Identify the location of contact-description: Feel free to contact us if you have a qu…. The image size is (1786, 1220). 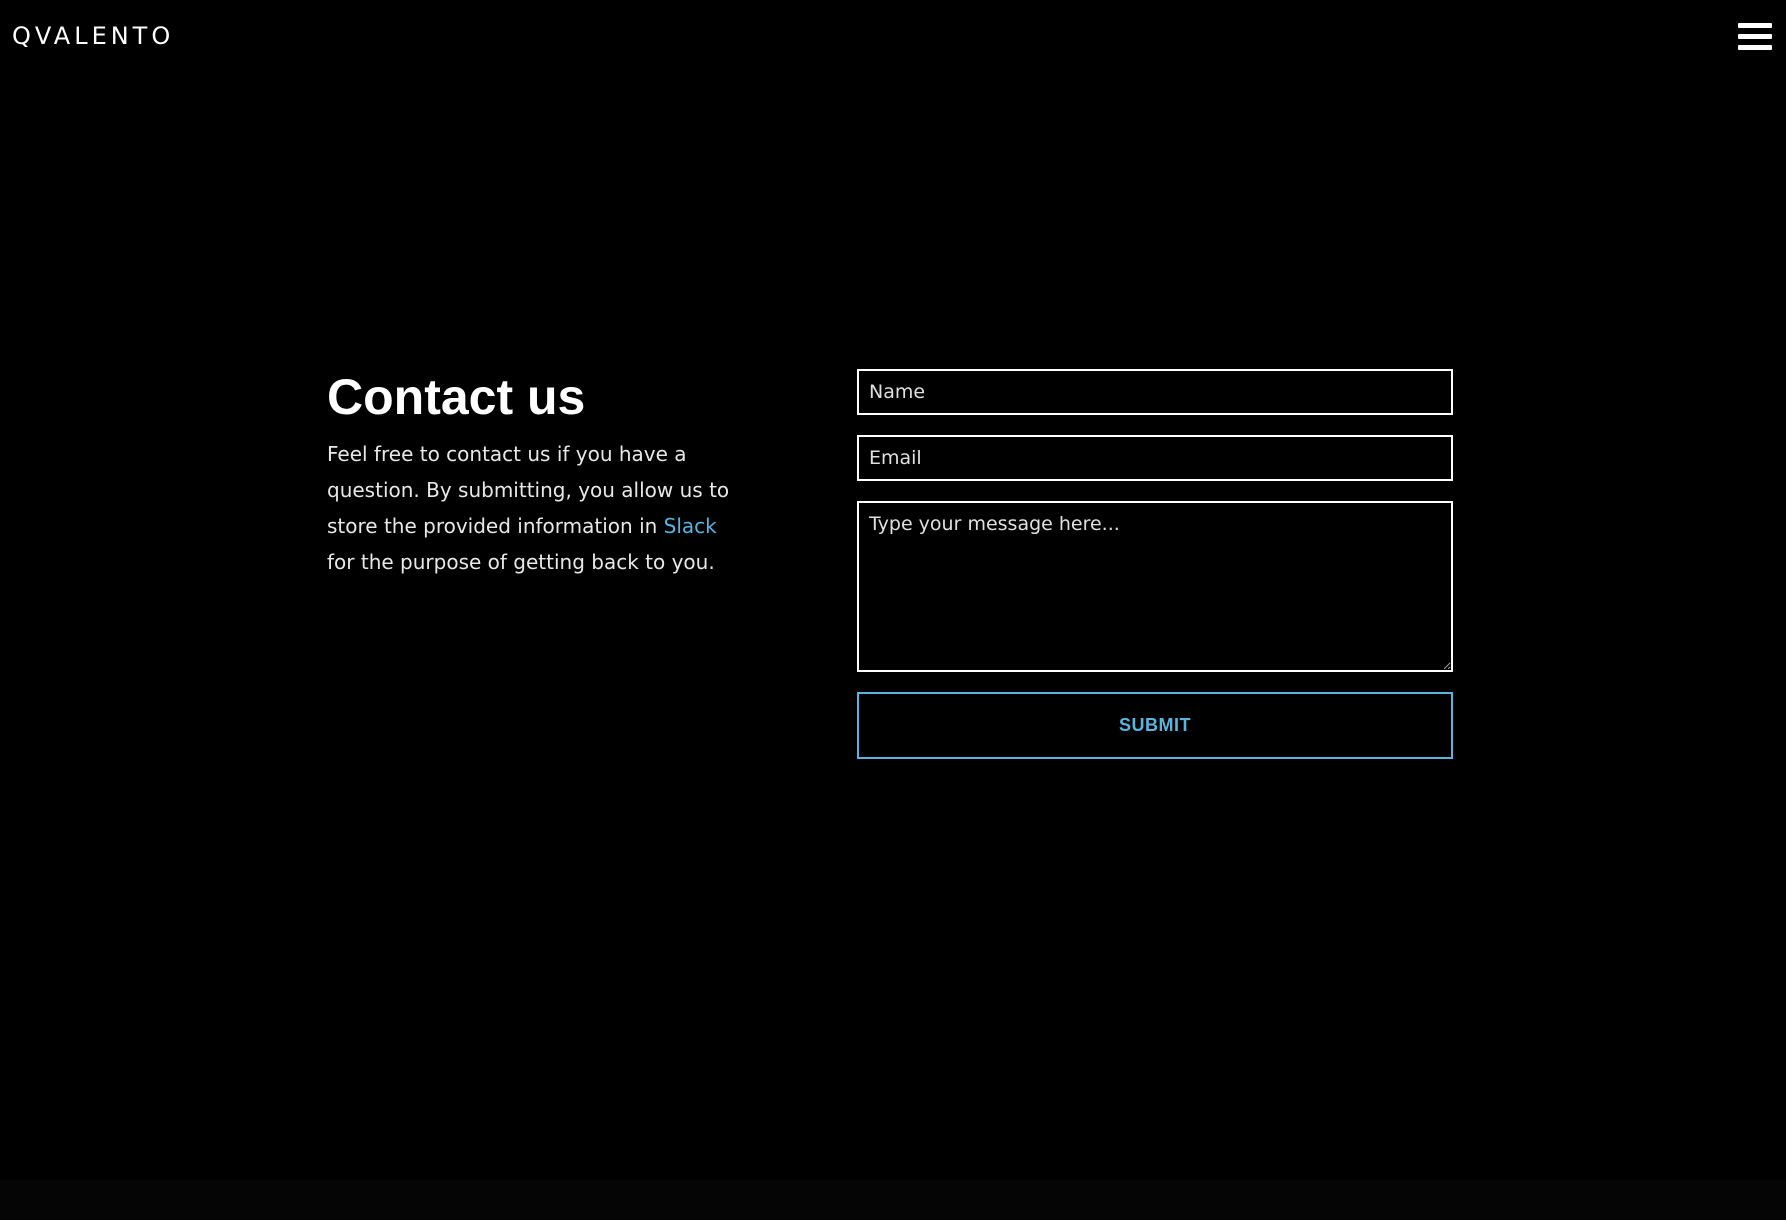
(537, 508).